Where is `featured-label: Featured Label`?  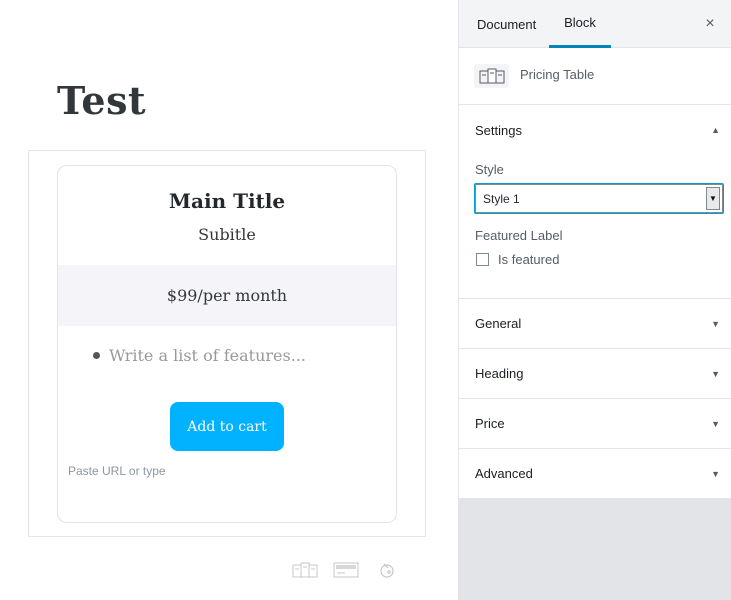
featured-label: Featured Label is located at coordinates (519, 235).